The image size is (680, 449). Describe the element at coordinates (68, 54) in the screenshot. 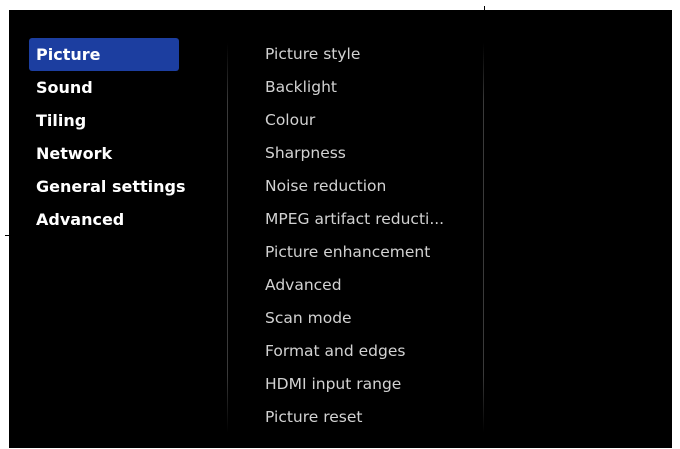

I see `main-menu-item-label: Picture` at that location.